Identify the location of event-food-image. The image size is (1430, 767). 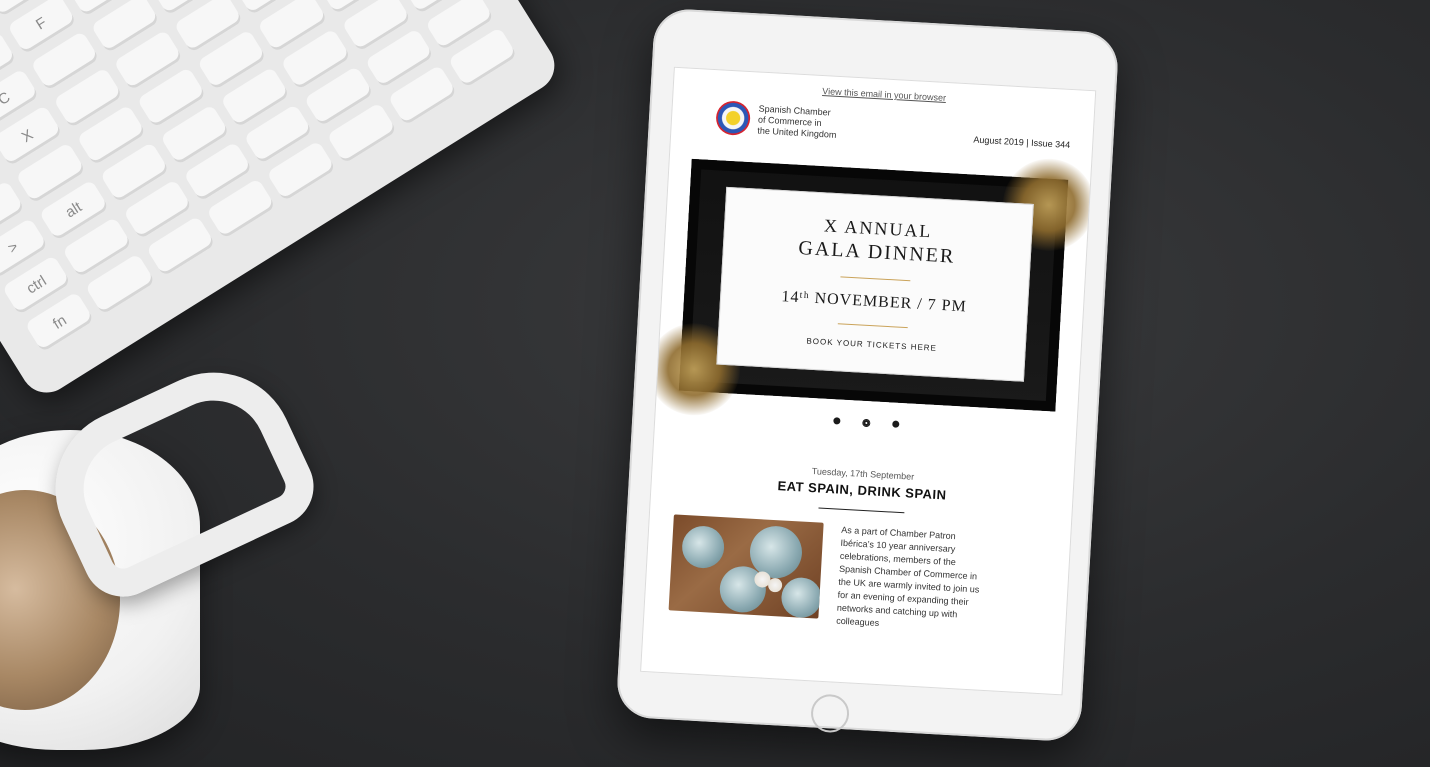
(746, 566).